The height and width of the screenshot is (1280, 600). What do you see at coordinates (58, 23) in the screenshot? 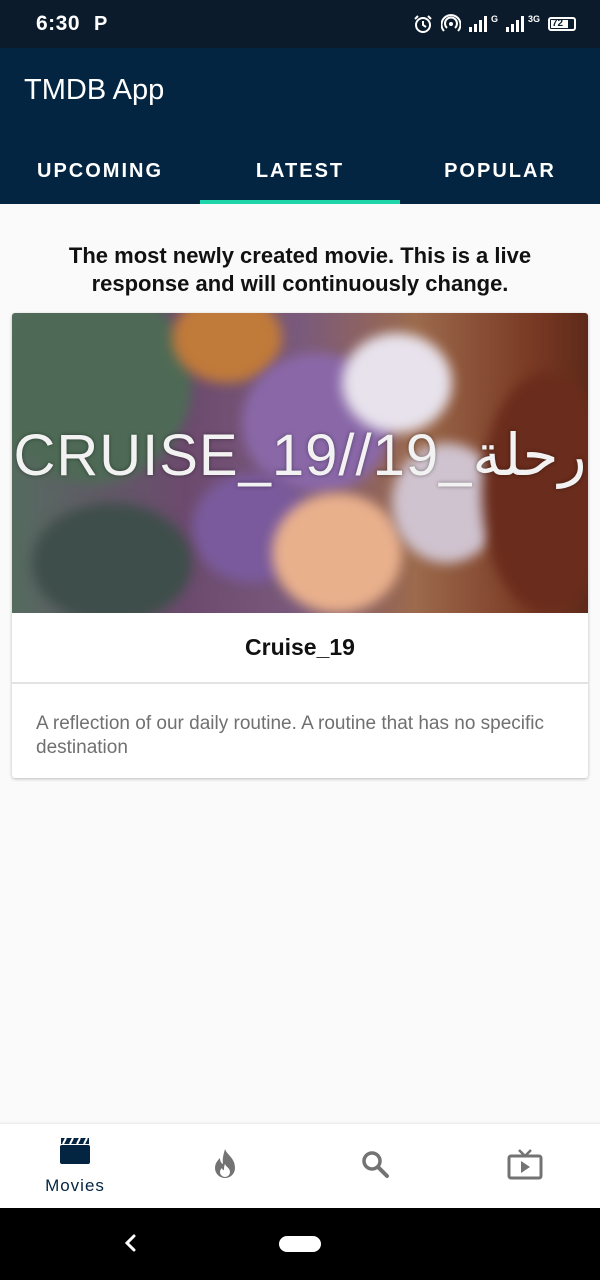
I see `status-time: 6:30` at bounding box center [58, 23].